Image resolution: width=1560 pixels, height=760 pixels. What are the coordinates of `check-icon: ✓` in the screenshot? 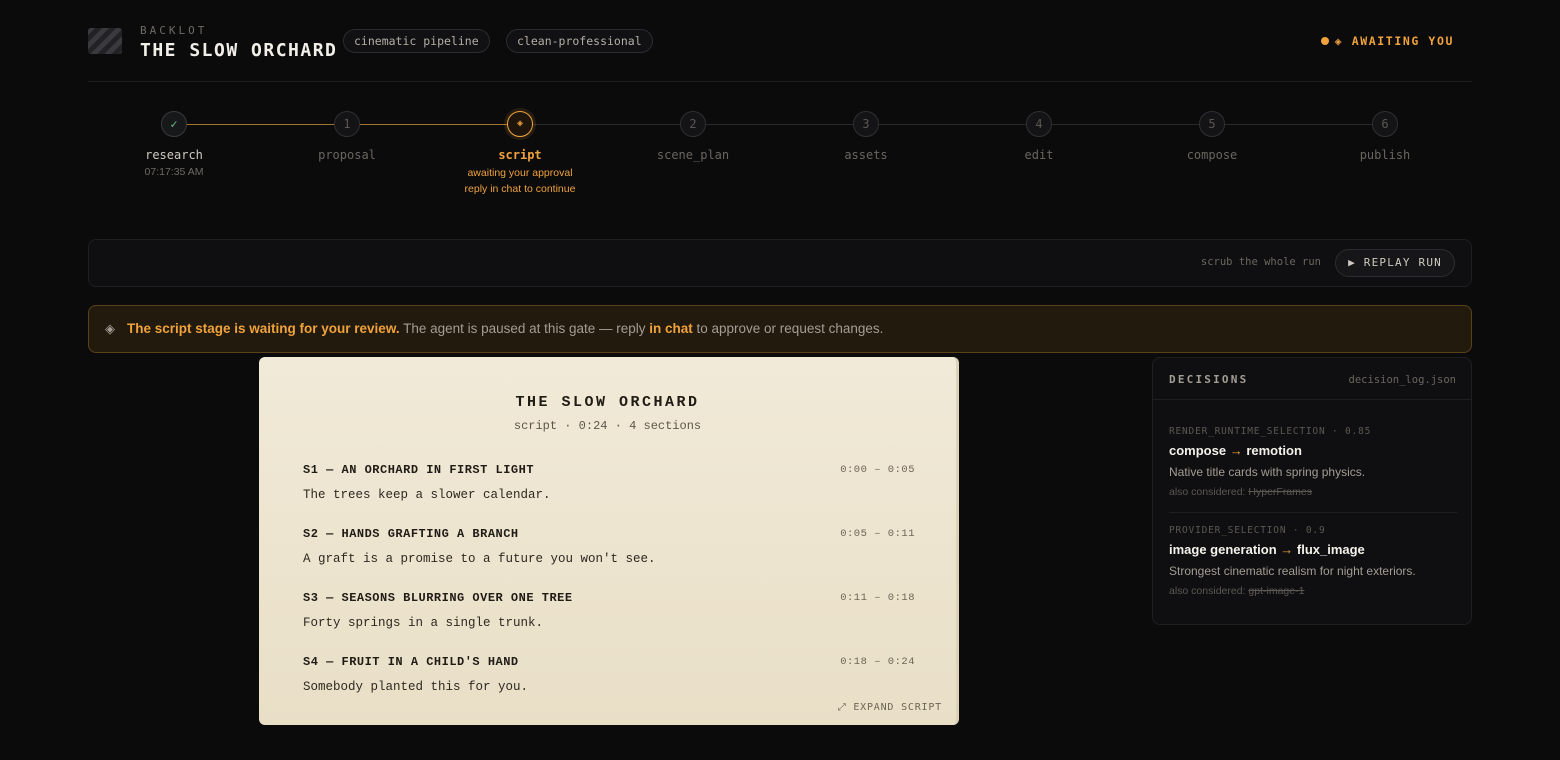 It's located at (174, 124).